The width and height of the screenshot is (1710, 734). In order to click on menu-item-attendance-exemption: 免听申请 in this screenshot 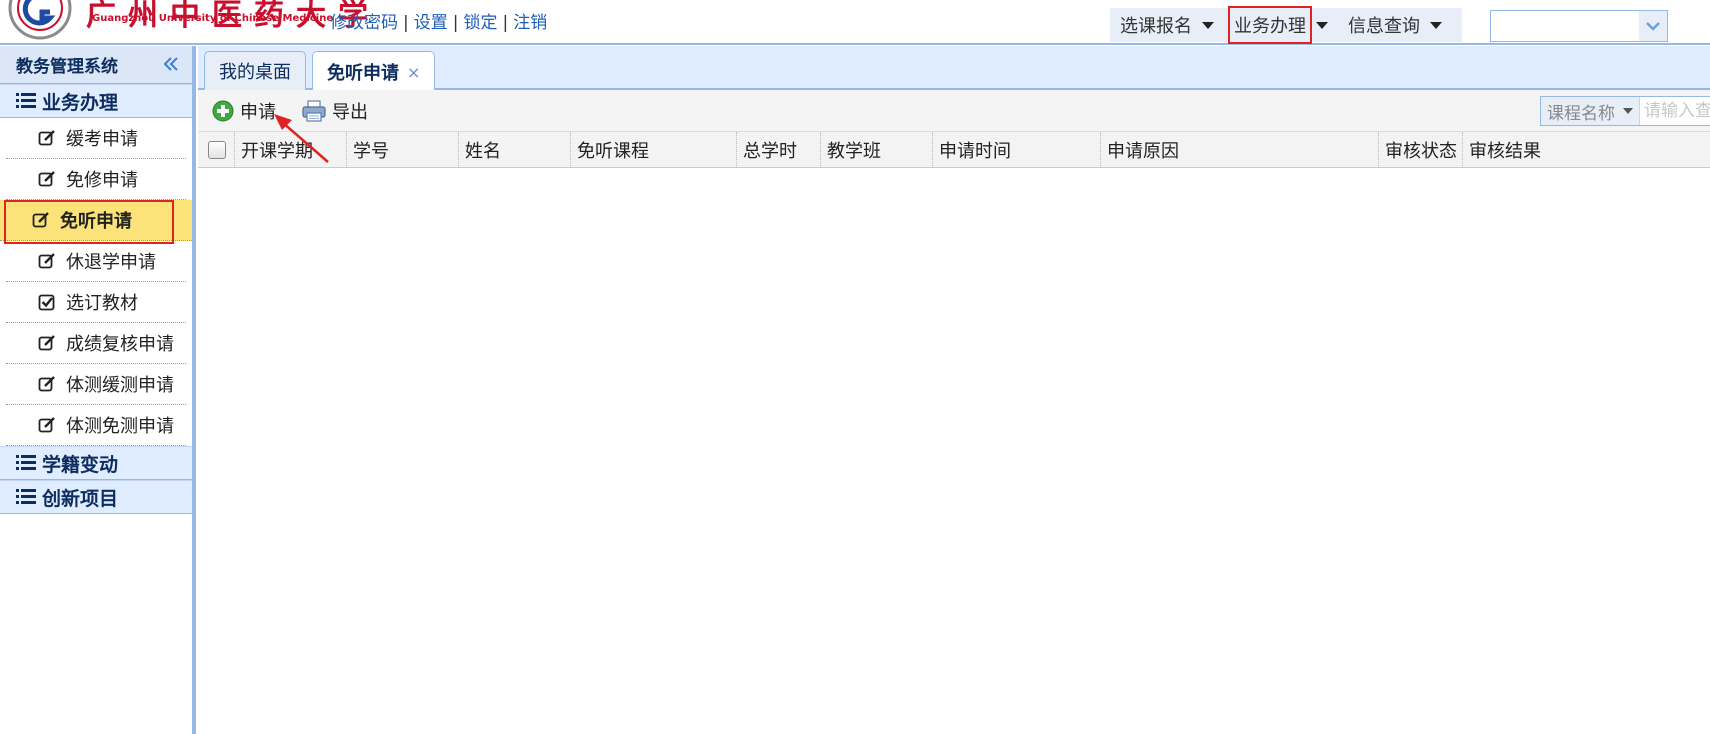, I will do `click(96, 222)`.